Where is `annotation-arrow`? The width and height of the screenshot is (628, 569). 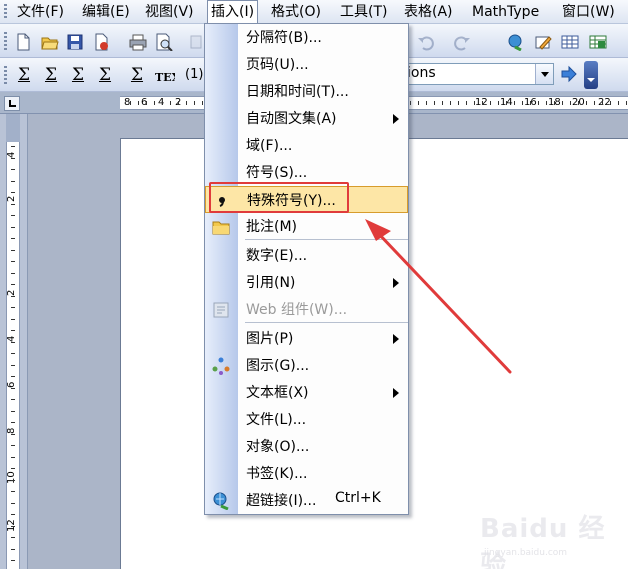
annotation-arrow is located at coordinates (438, 296).